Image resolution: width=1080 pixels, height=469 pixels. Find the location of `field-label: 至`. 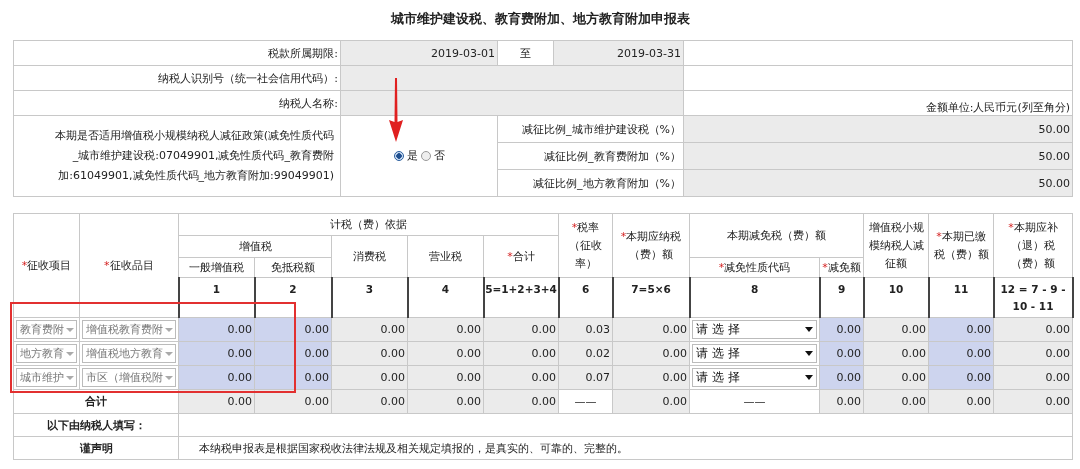

field-label: 至 is located at coordinates (525, 53).